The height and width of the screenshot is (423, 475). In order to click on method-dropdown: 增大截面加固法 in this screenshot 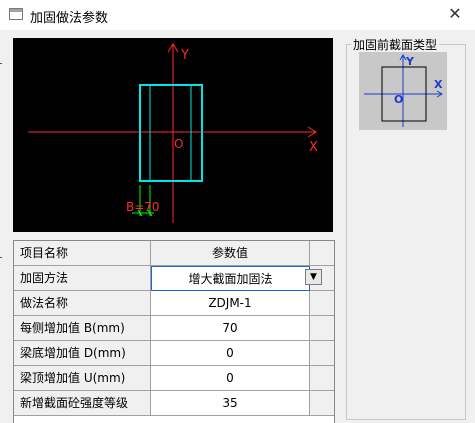, I will do `click(230, 278)`.